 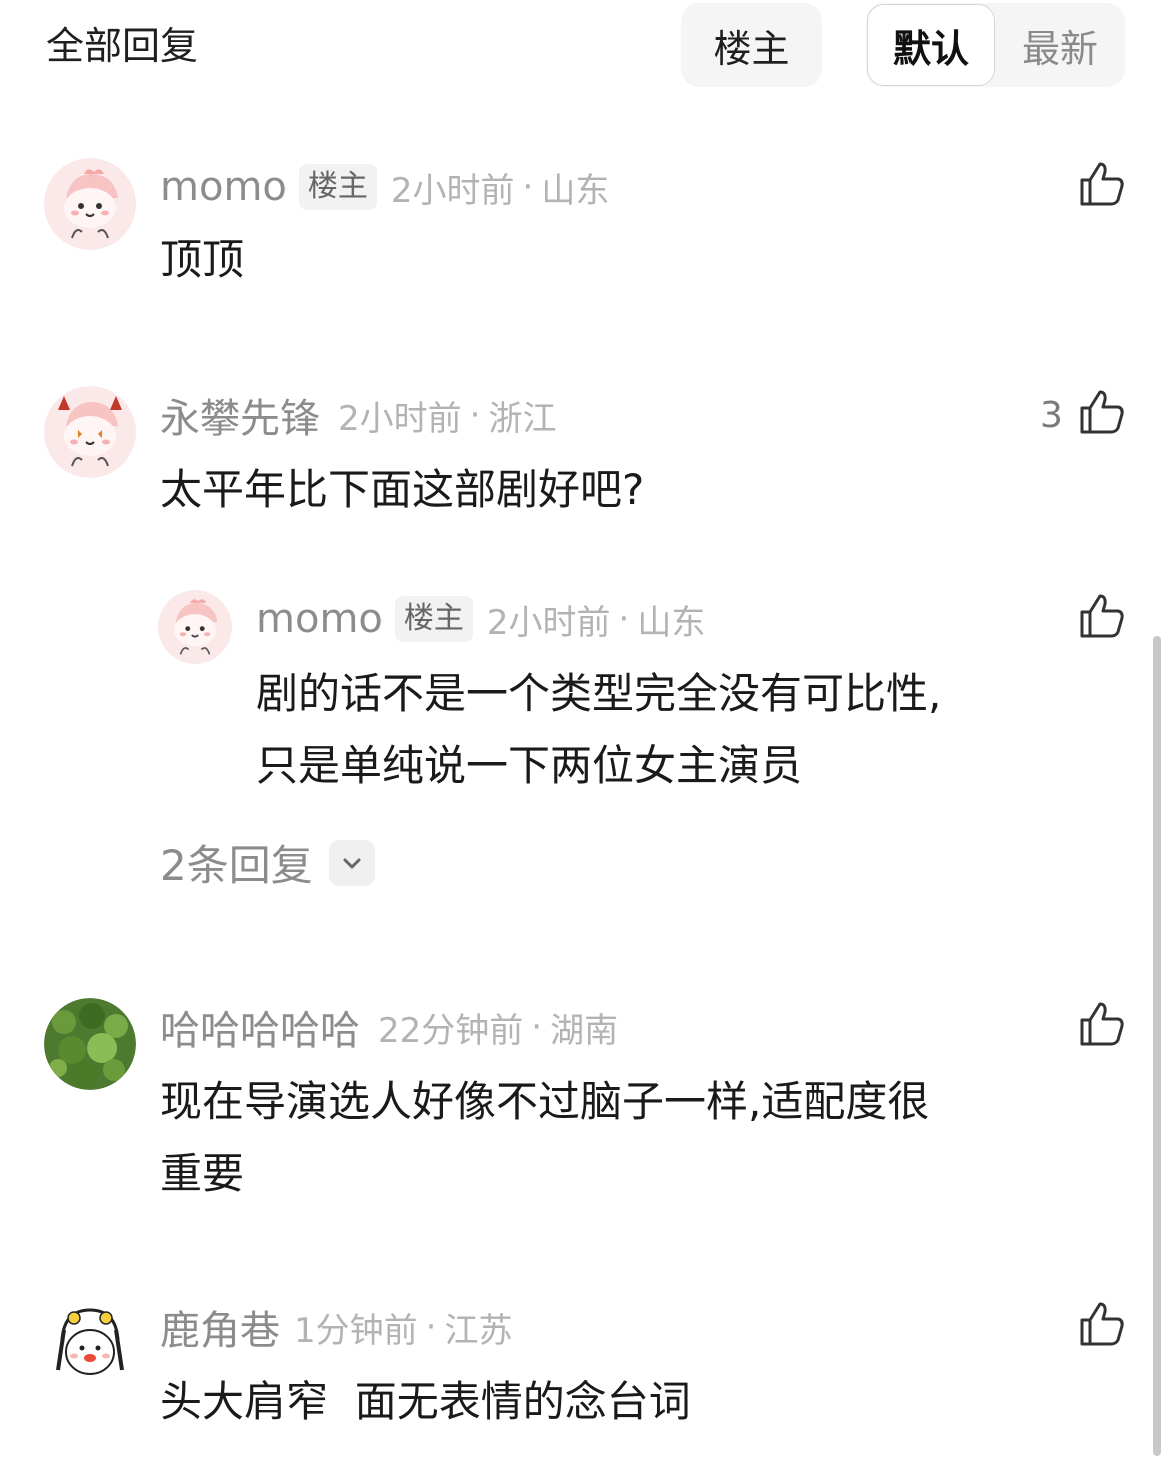 What do you see at coordinates (236, 865) in the screenshot?
I see `expand-replies-label: 2条回复` at bounding box center [236, 865].